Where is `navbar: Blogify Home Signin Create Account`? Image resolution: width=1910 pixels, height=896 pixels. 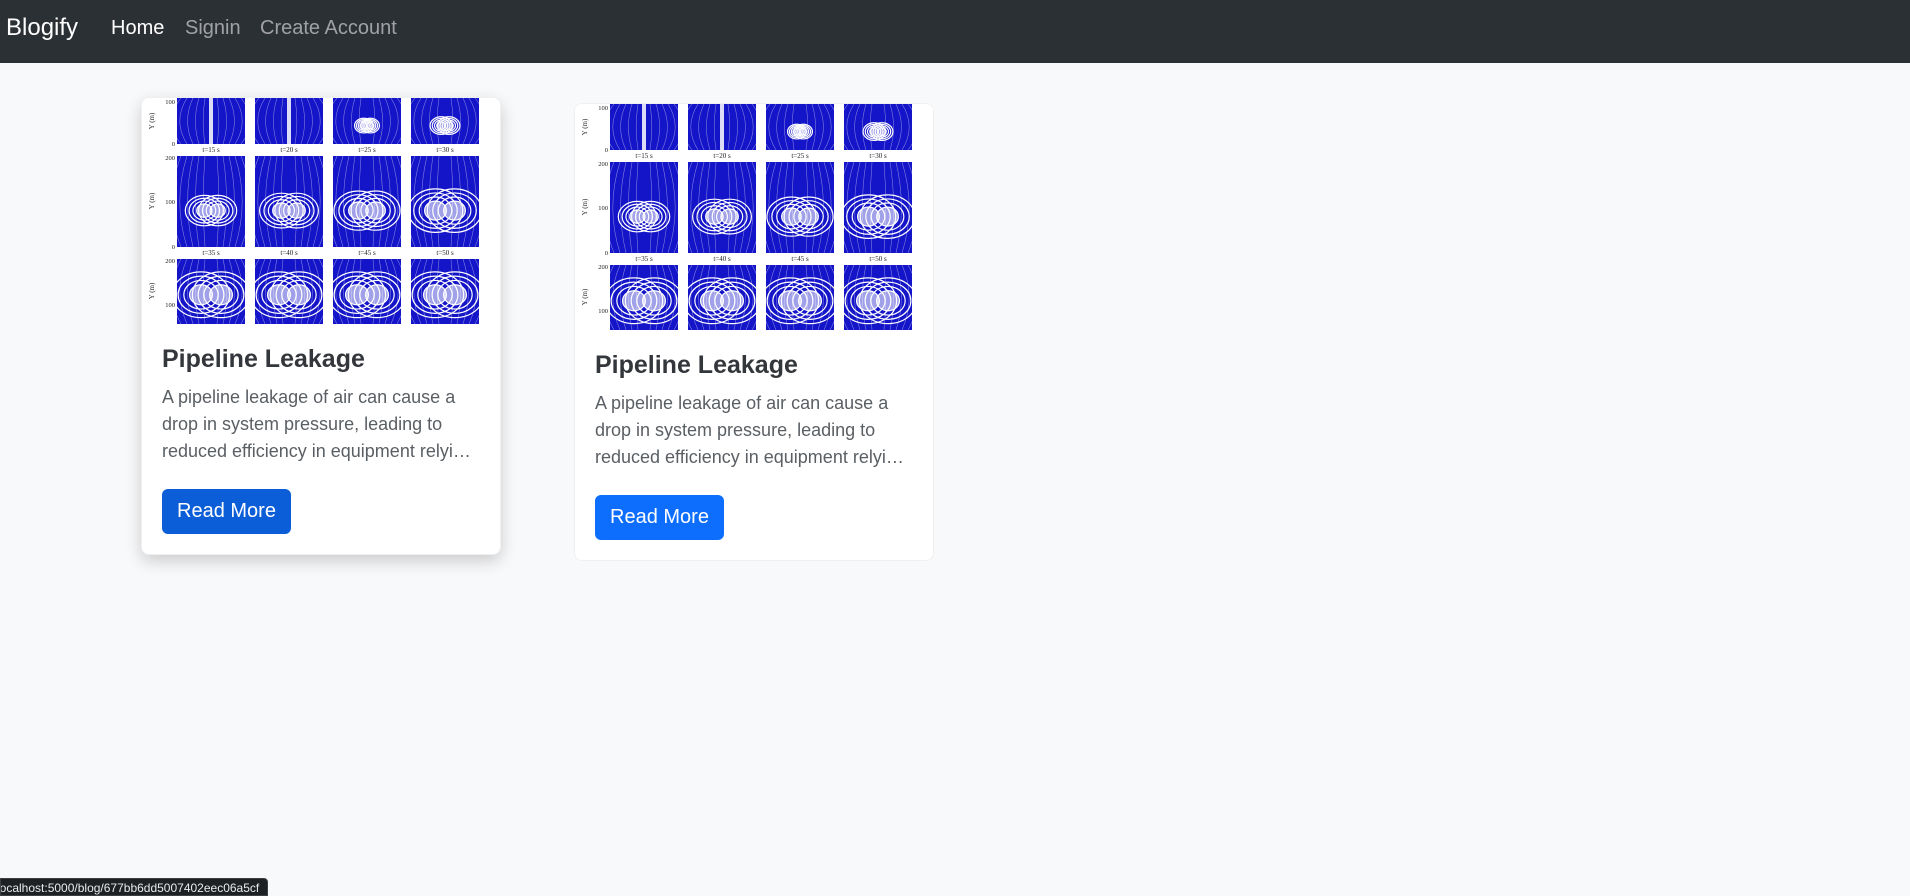
navbar: Blogify Home Signin Create Account is located at coordinates (955, 31).